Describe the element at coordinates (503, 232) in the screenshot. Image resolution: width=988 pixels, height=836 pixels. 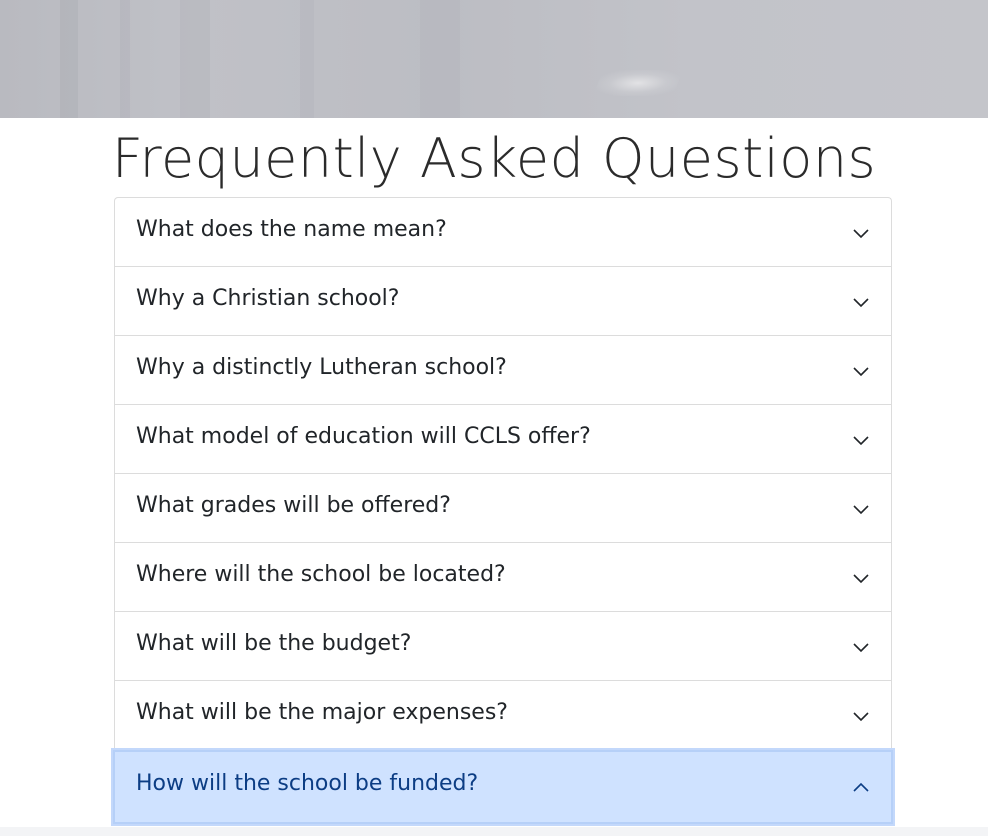
I see `faq-item: What does the name mean?` at that location.